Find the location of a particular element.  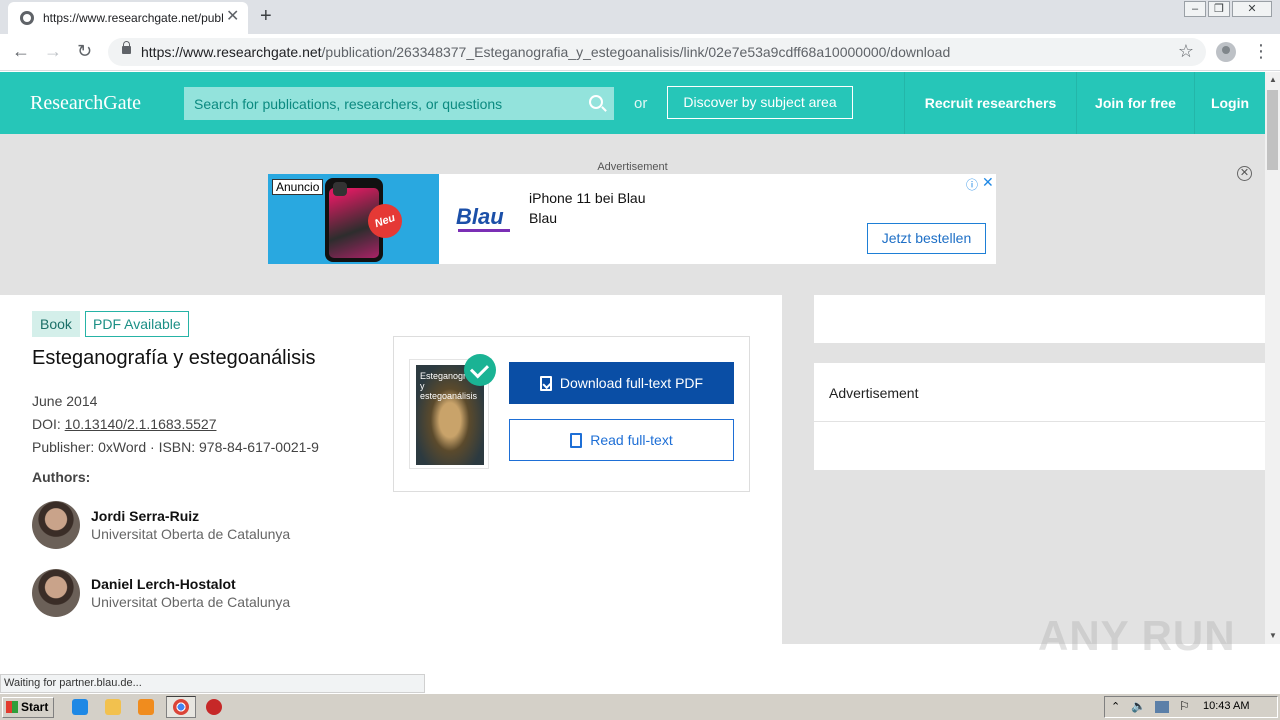

download-icon is located at coordinates (545, 383).